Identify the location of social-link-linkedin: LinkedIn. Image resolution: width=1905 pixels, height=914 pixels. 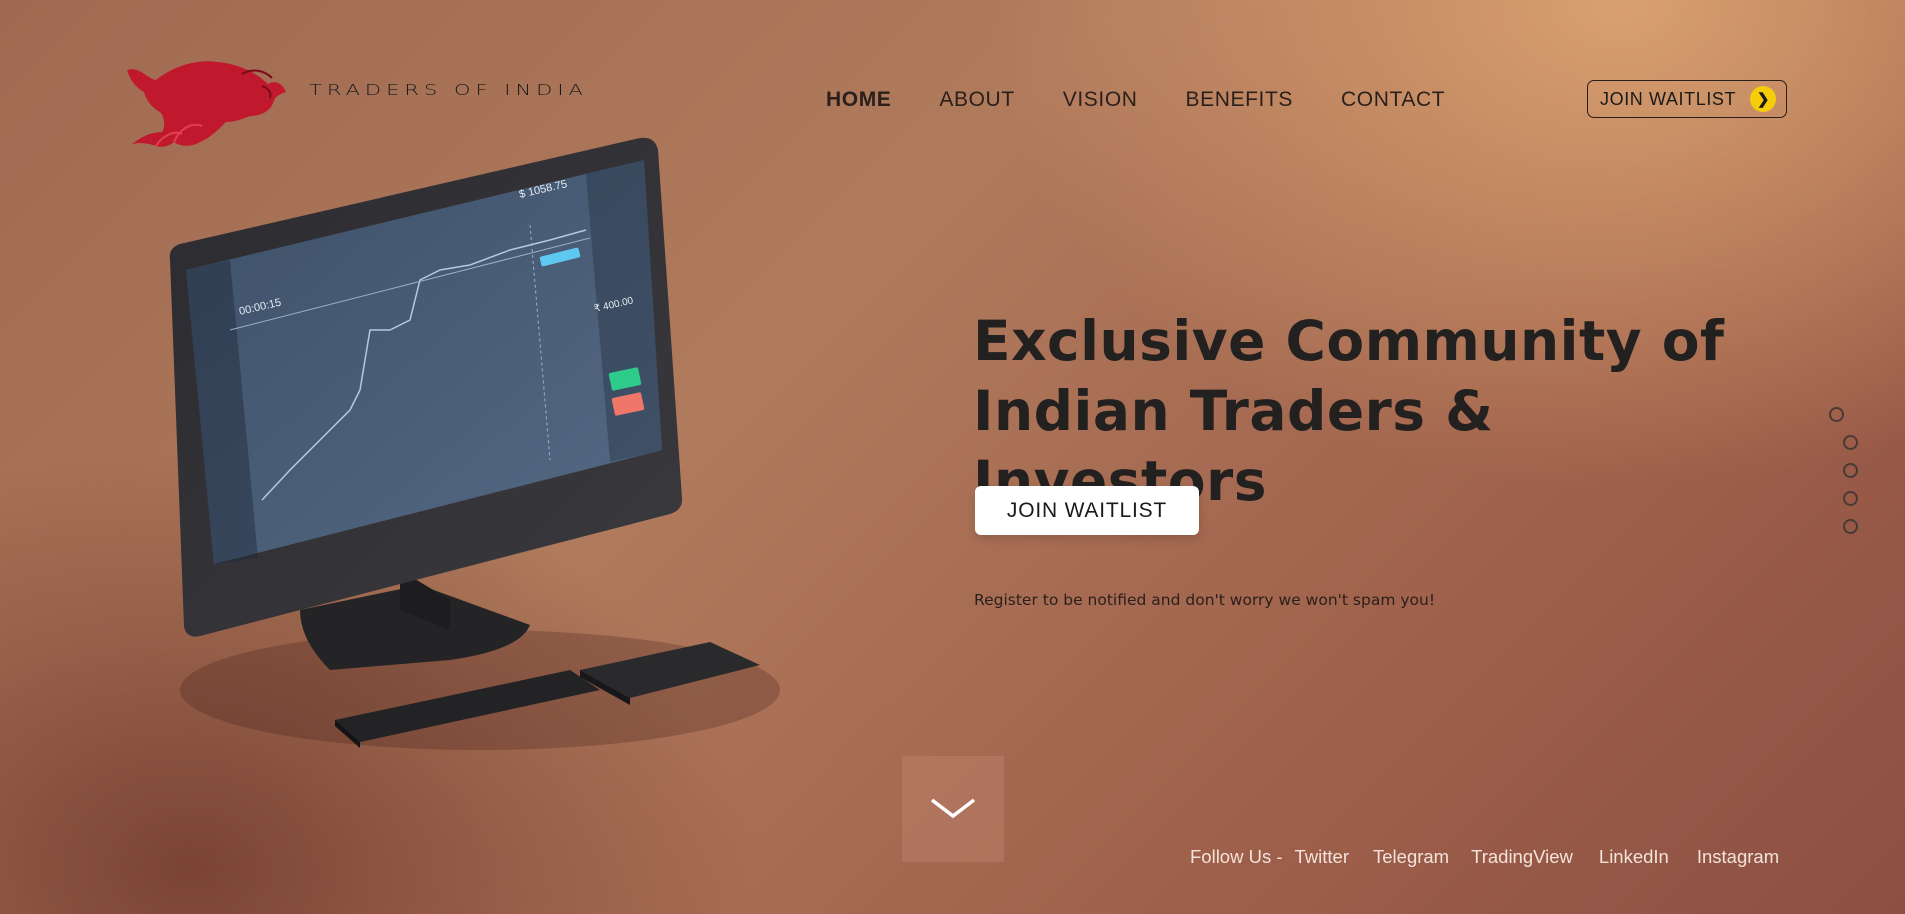
(1634, 857).